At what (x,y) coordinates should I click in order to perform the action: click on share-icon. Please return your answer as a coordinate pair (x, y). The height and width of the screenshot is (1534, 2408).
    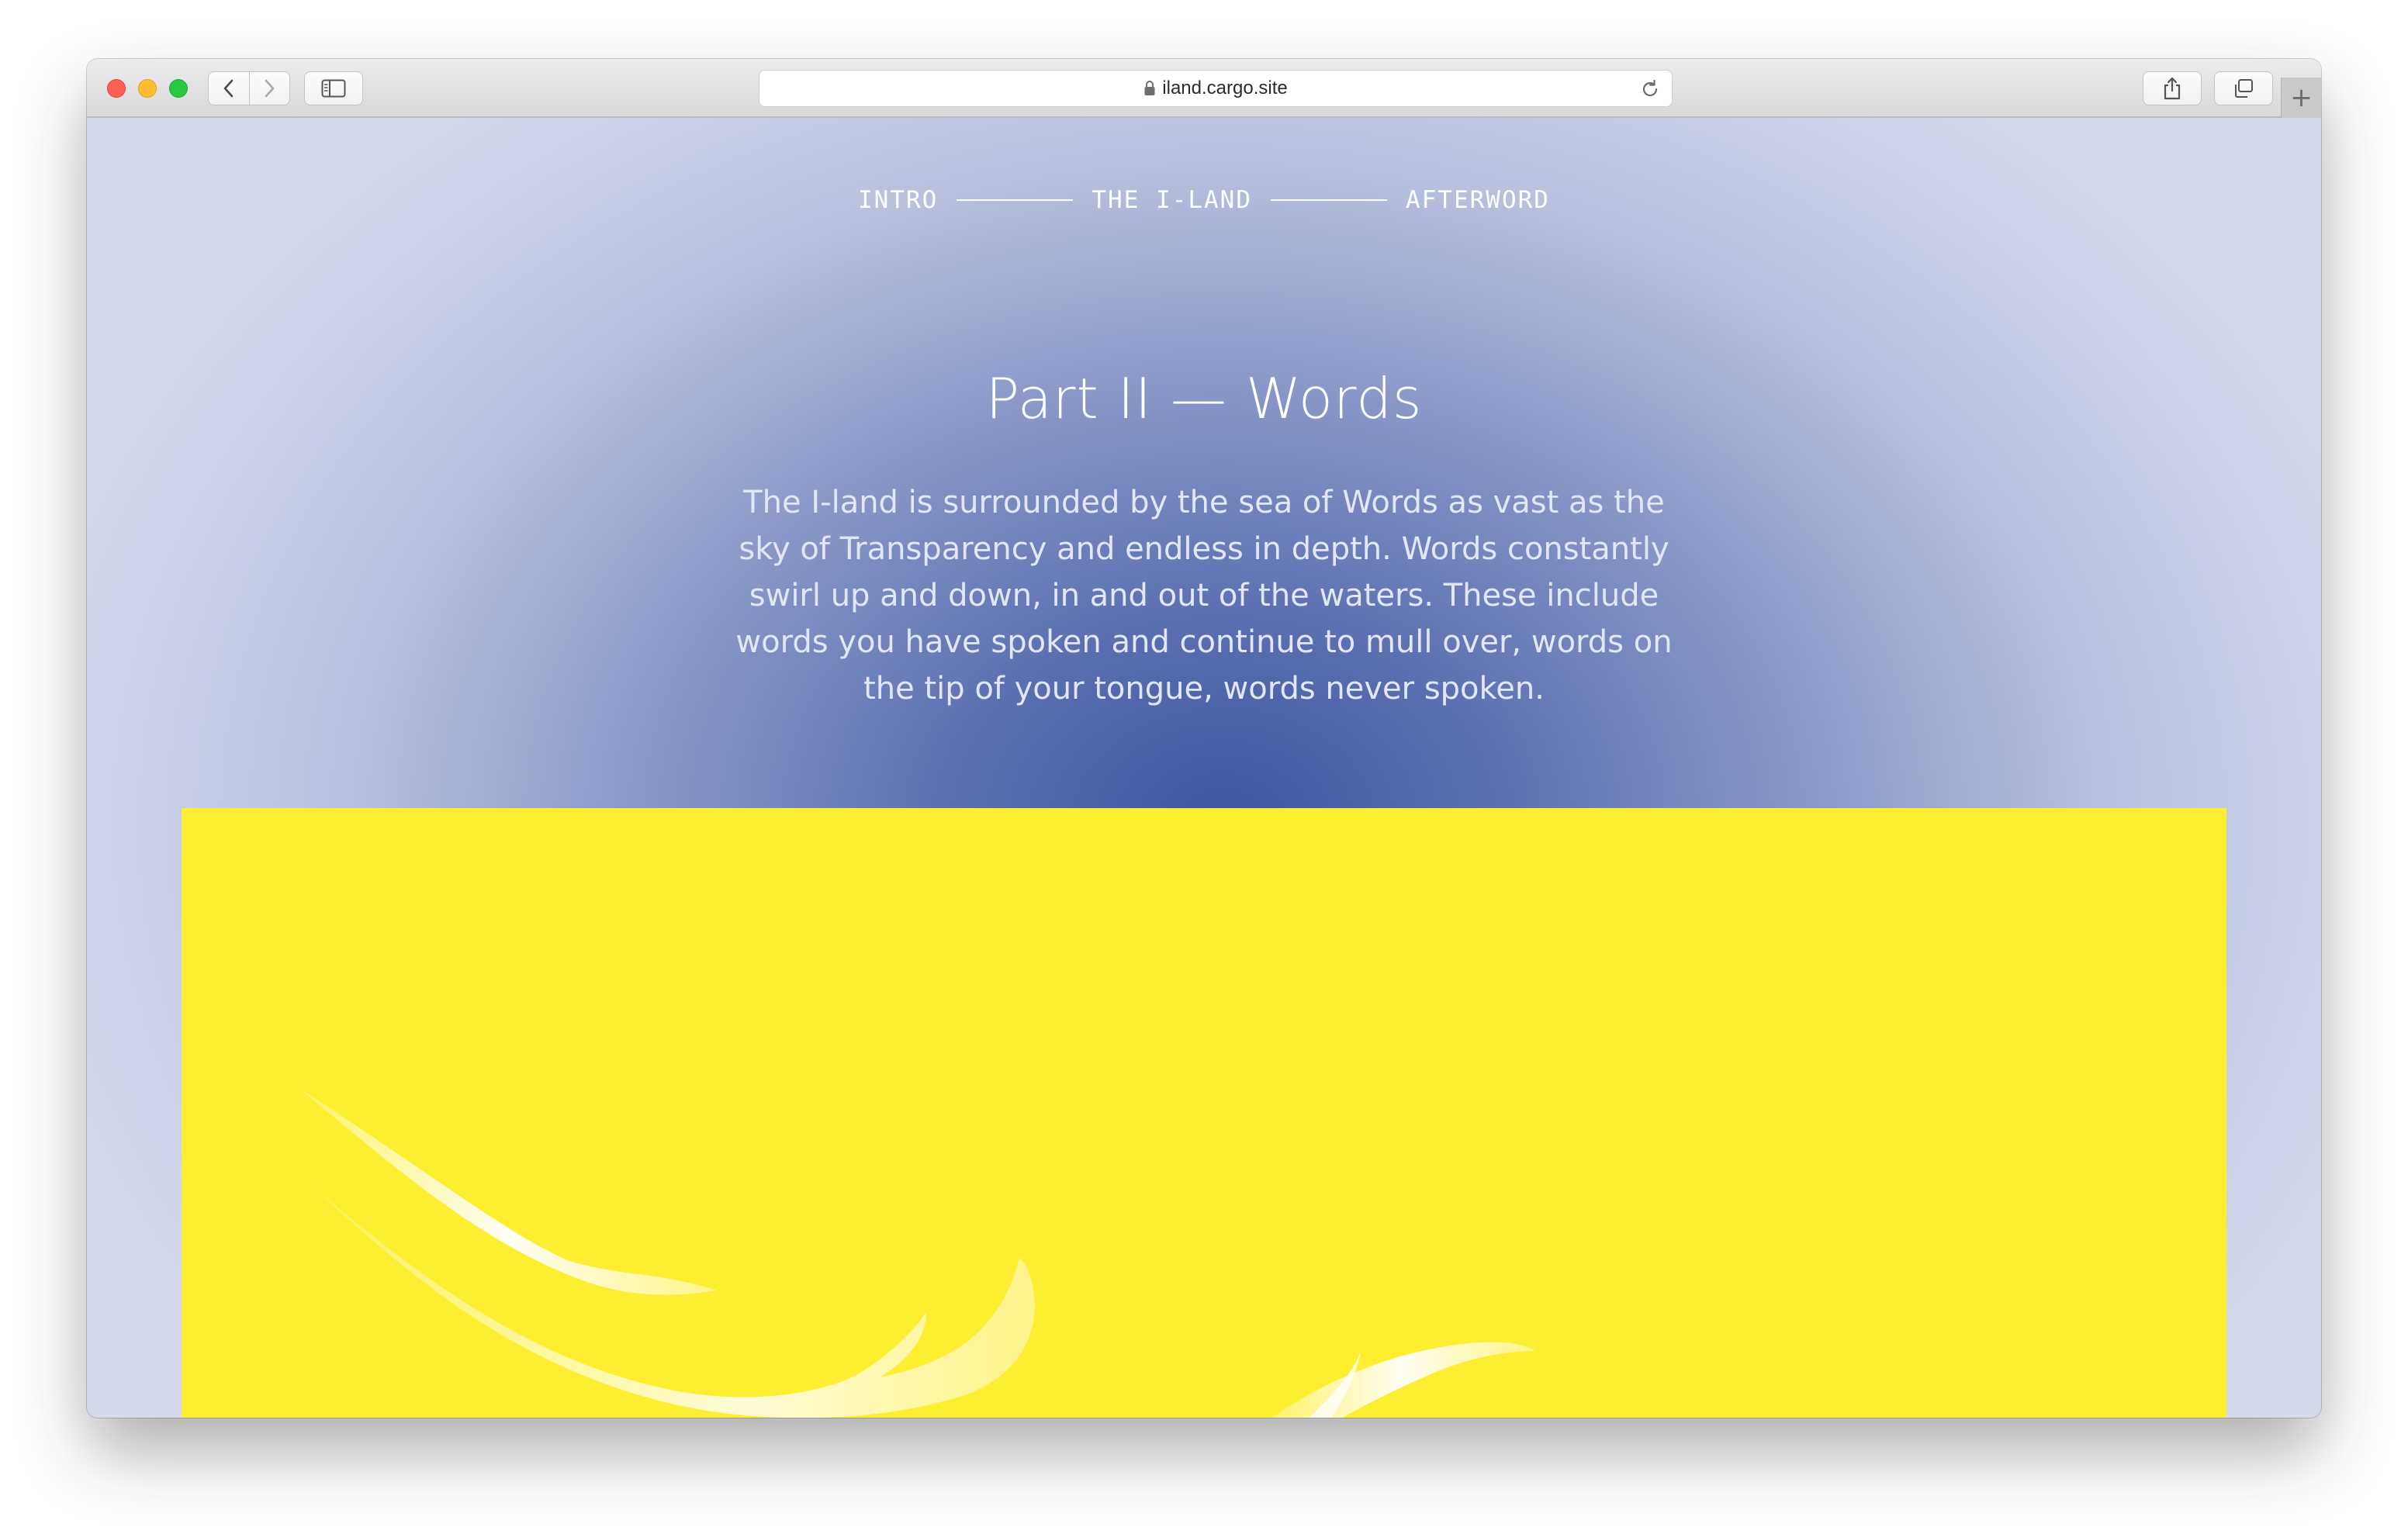
    Looking at the image, I should click on (2172, 88).